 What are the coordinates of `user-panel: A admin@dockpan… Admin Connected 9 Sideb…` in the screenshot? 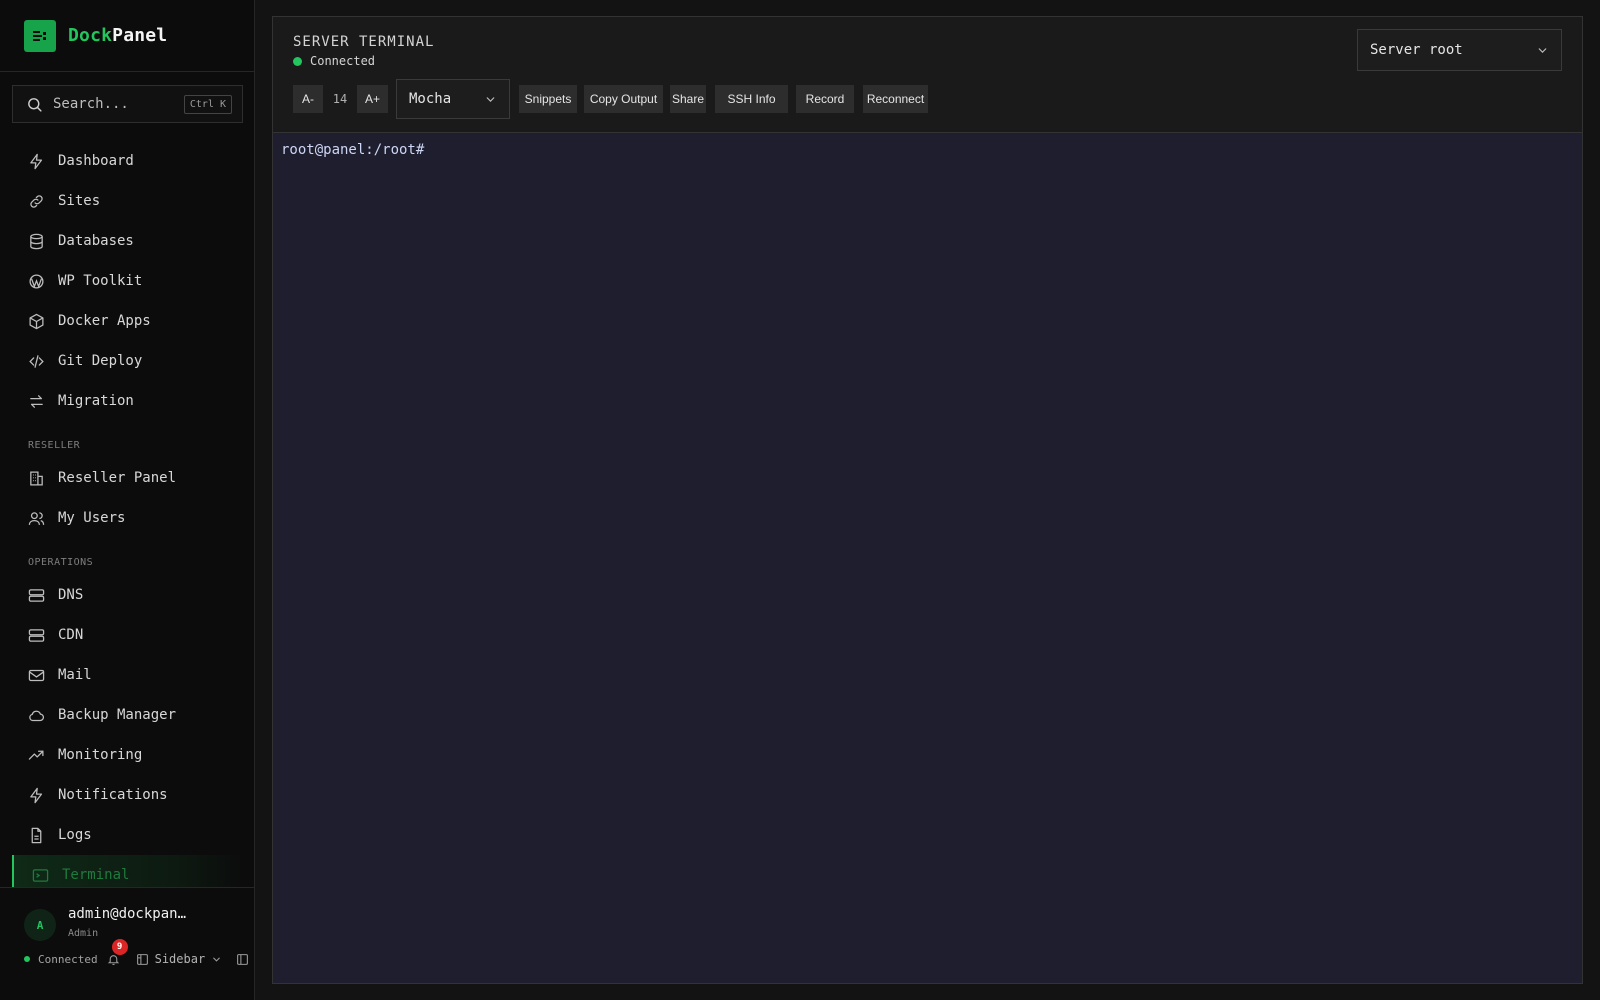 It's located at (127, 943).